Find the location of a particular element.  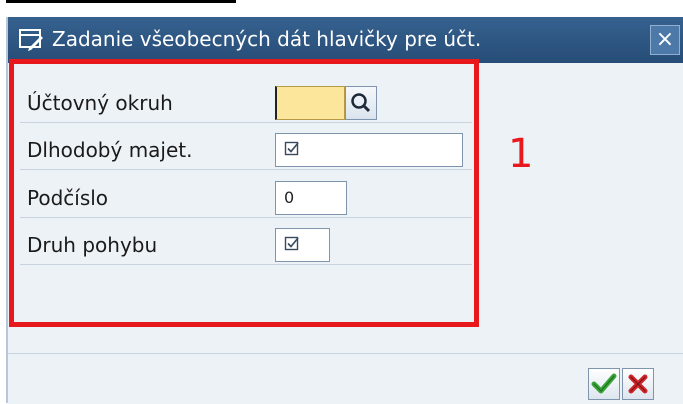

company-code-search-button is located at coordinates (361, 103).